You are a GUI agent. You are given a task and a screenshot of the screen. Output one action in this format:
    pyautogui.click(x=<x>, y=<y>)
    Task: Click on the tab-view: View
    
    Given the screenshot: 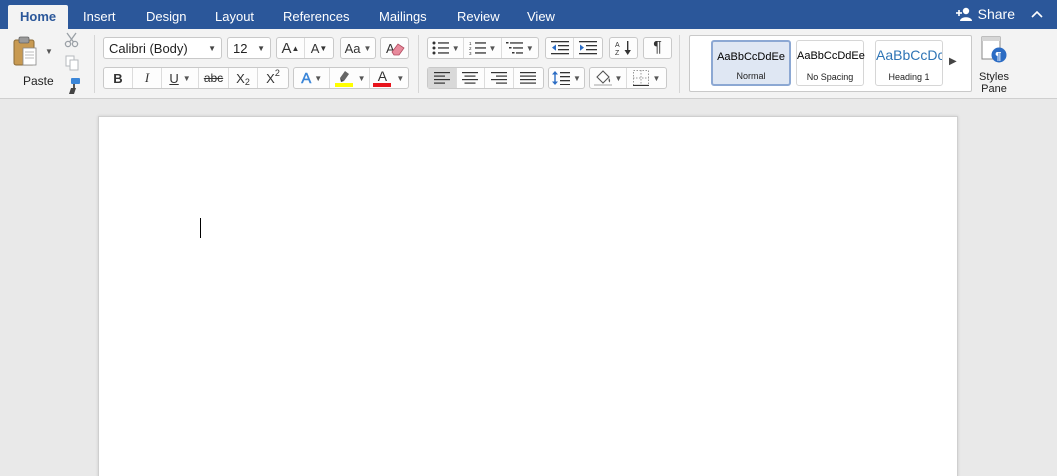 What is the action you would take?
    pyautogui.click(x=541, y=17)
    